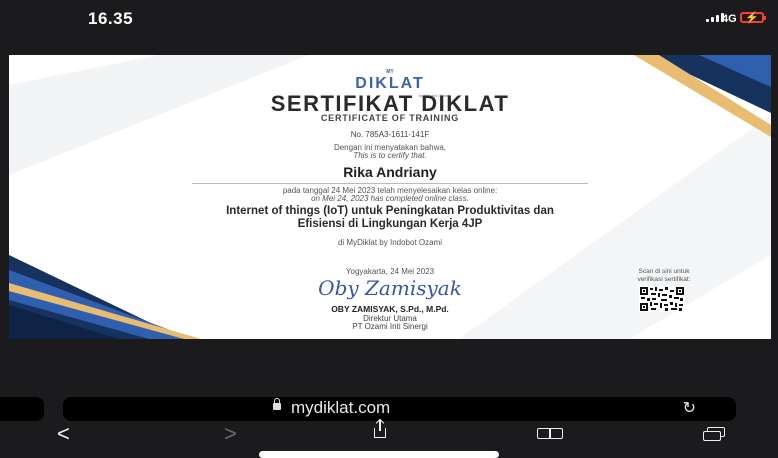 This screenshot has height=458, width=778. I want to click on previous-tab-pill, so click(22, 409).